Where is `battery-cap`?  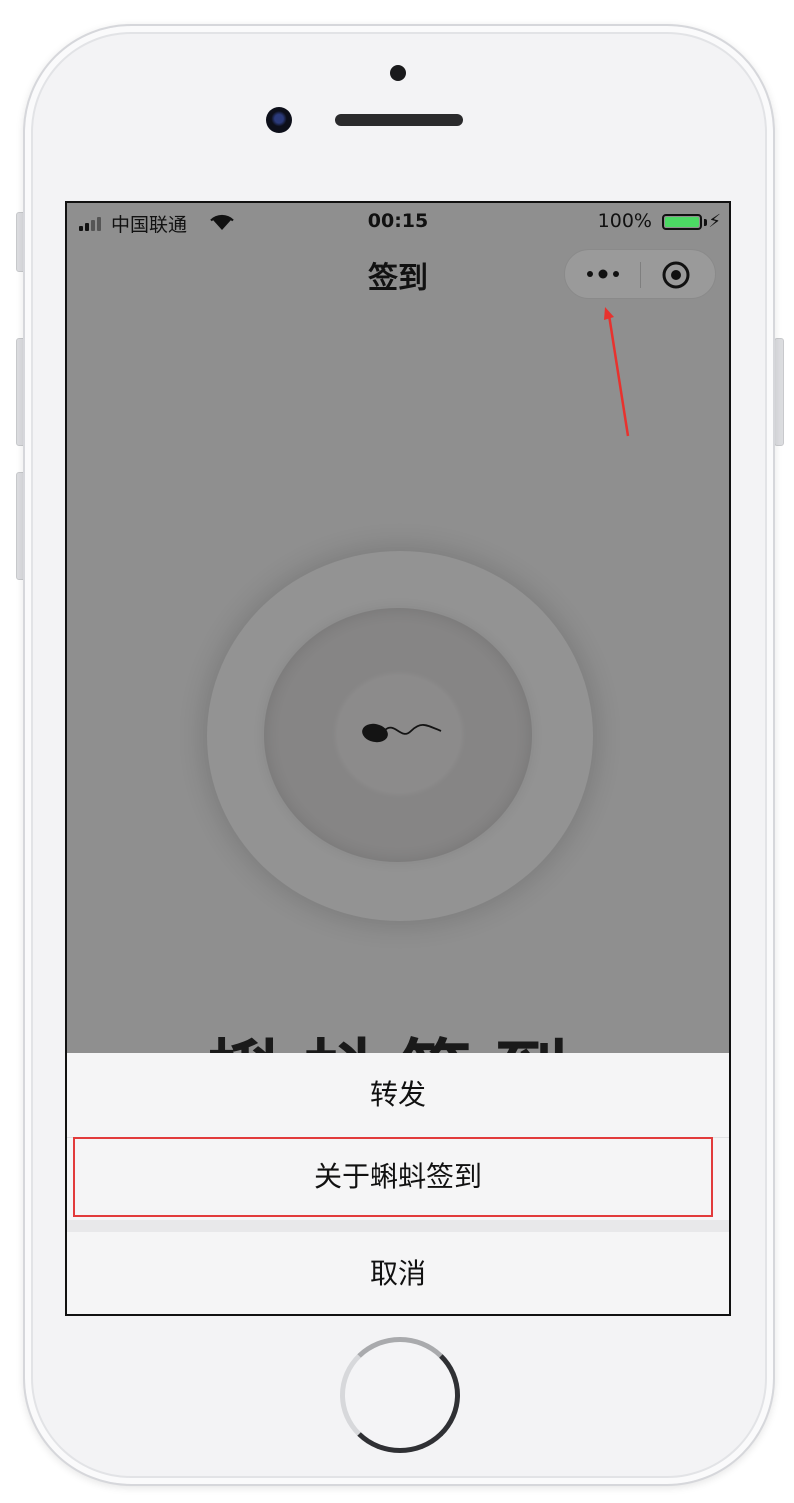 battery-cap is located at coordinates (705, 222).